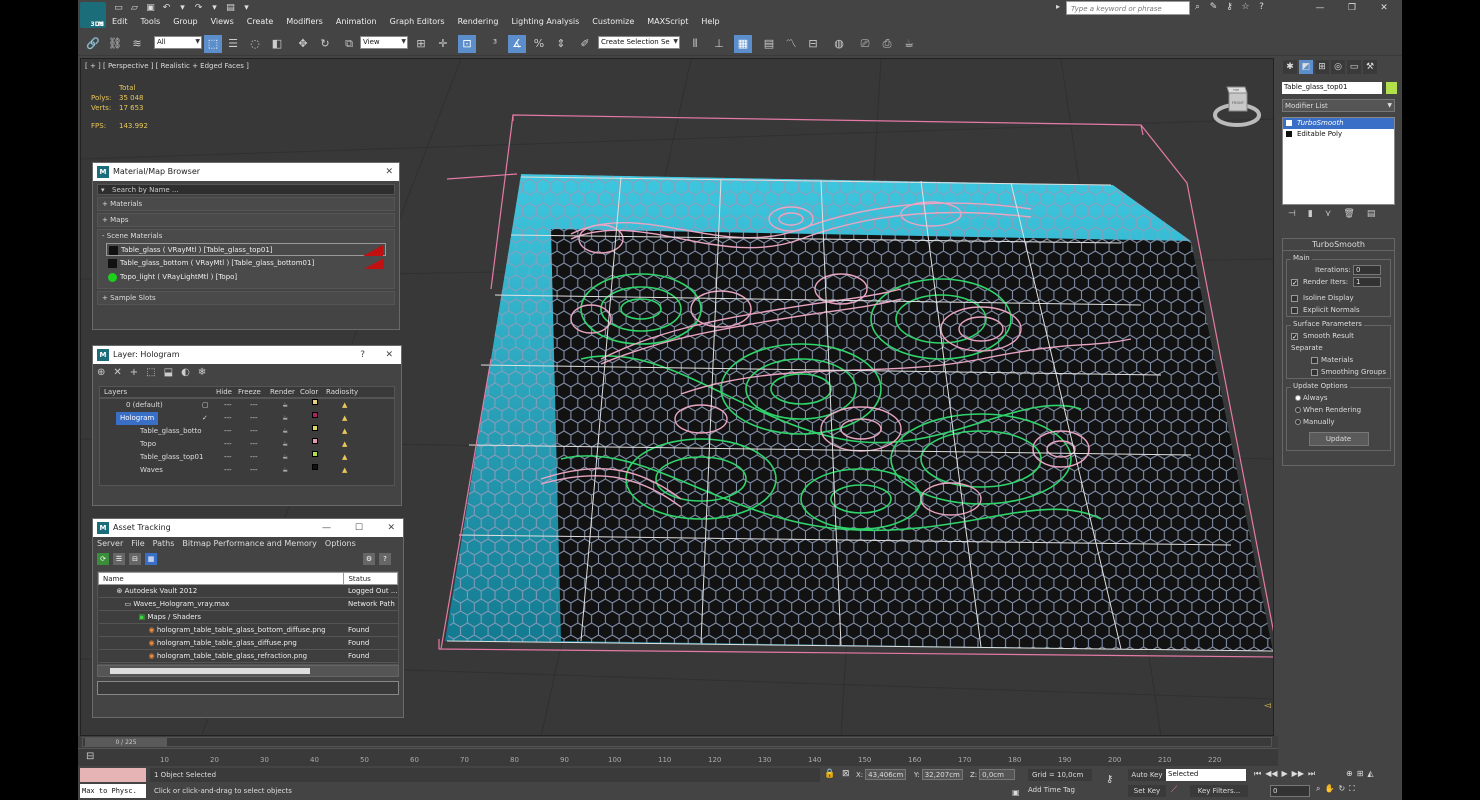  I want to click on rotate-icon: ↻, so click(325, 44).